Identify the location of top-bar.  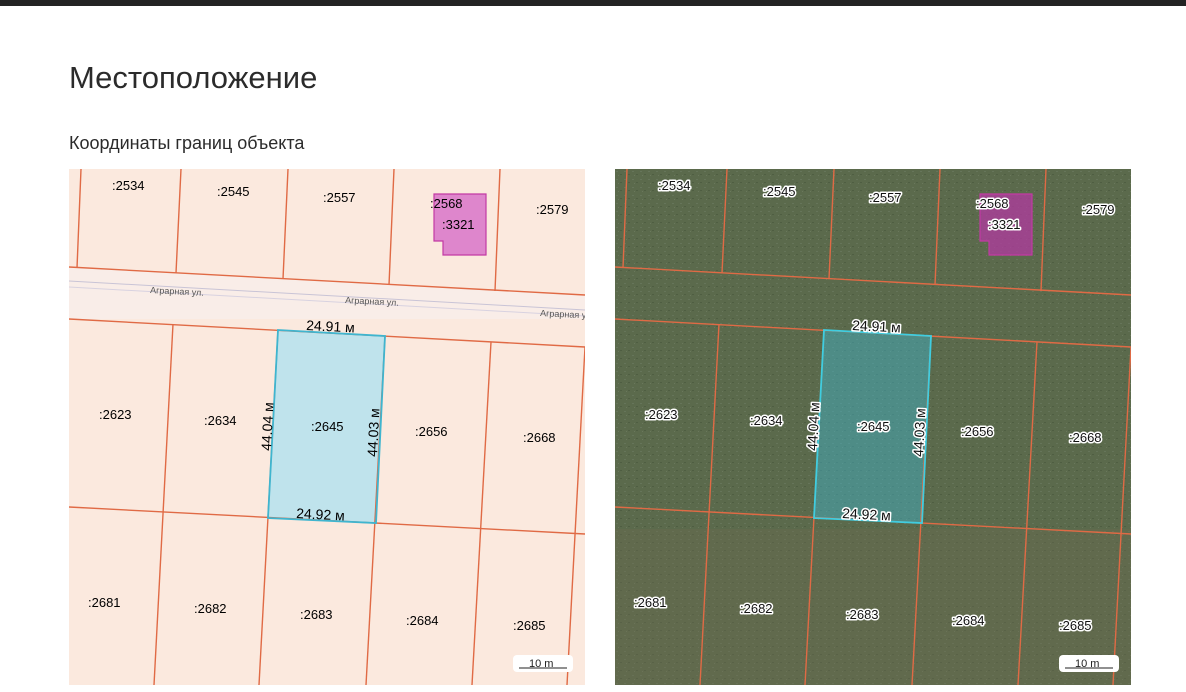
(593, 3).